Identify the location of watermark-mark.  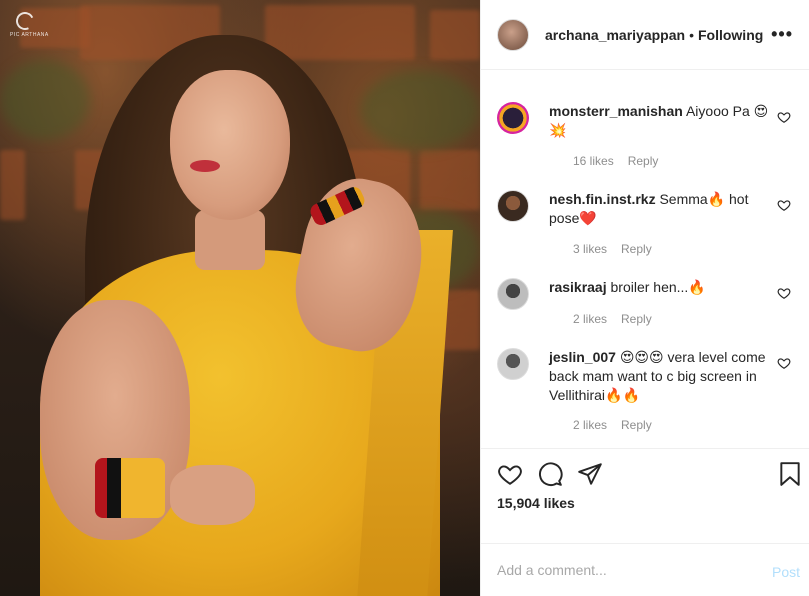
(25, 21).